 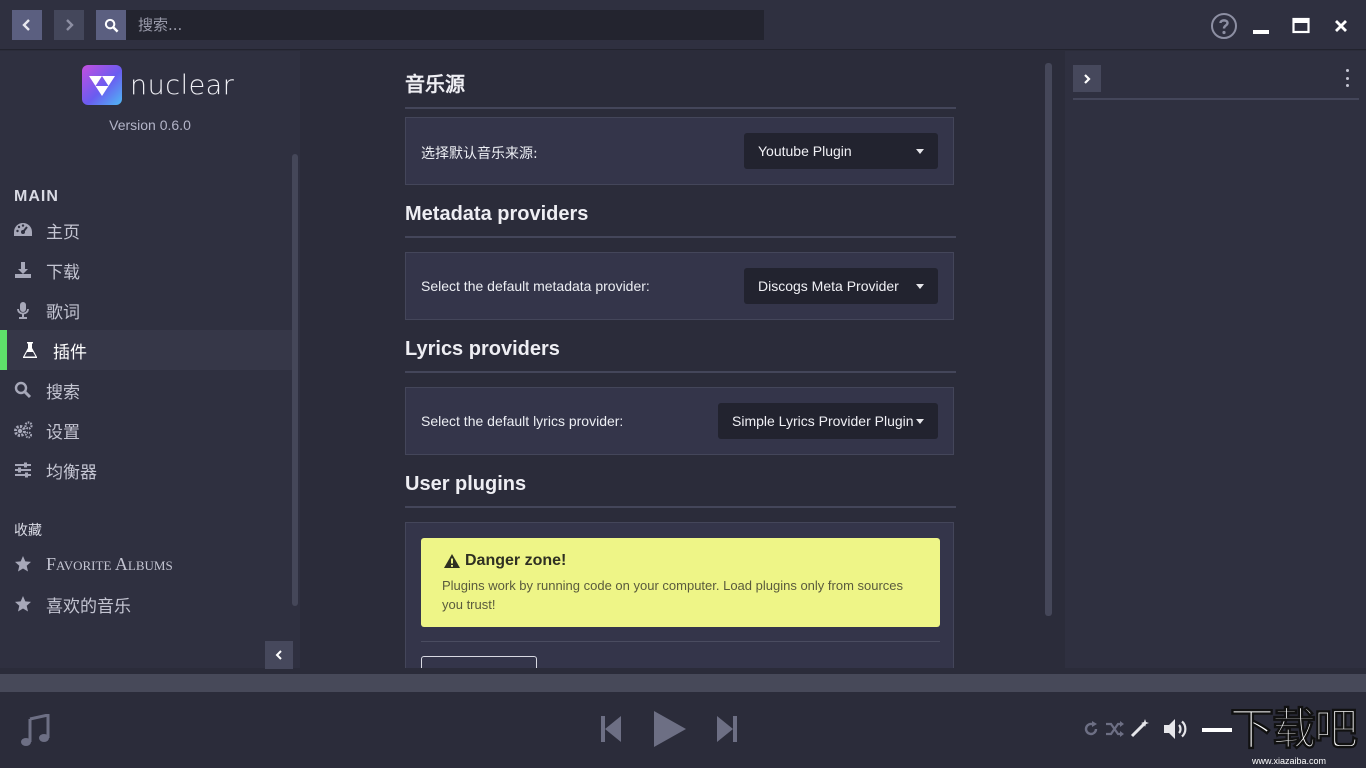 I want to click on sidebar-item-label: 喜欢的音乐, so click(x=88, y=604).